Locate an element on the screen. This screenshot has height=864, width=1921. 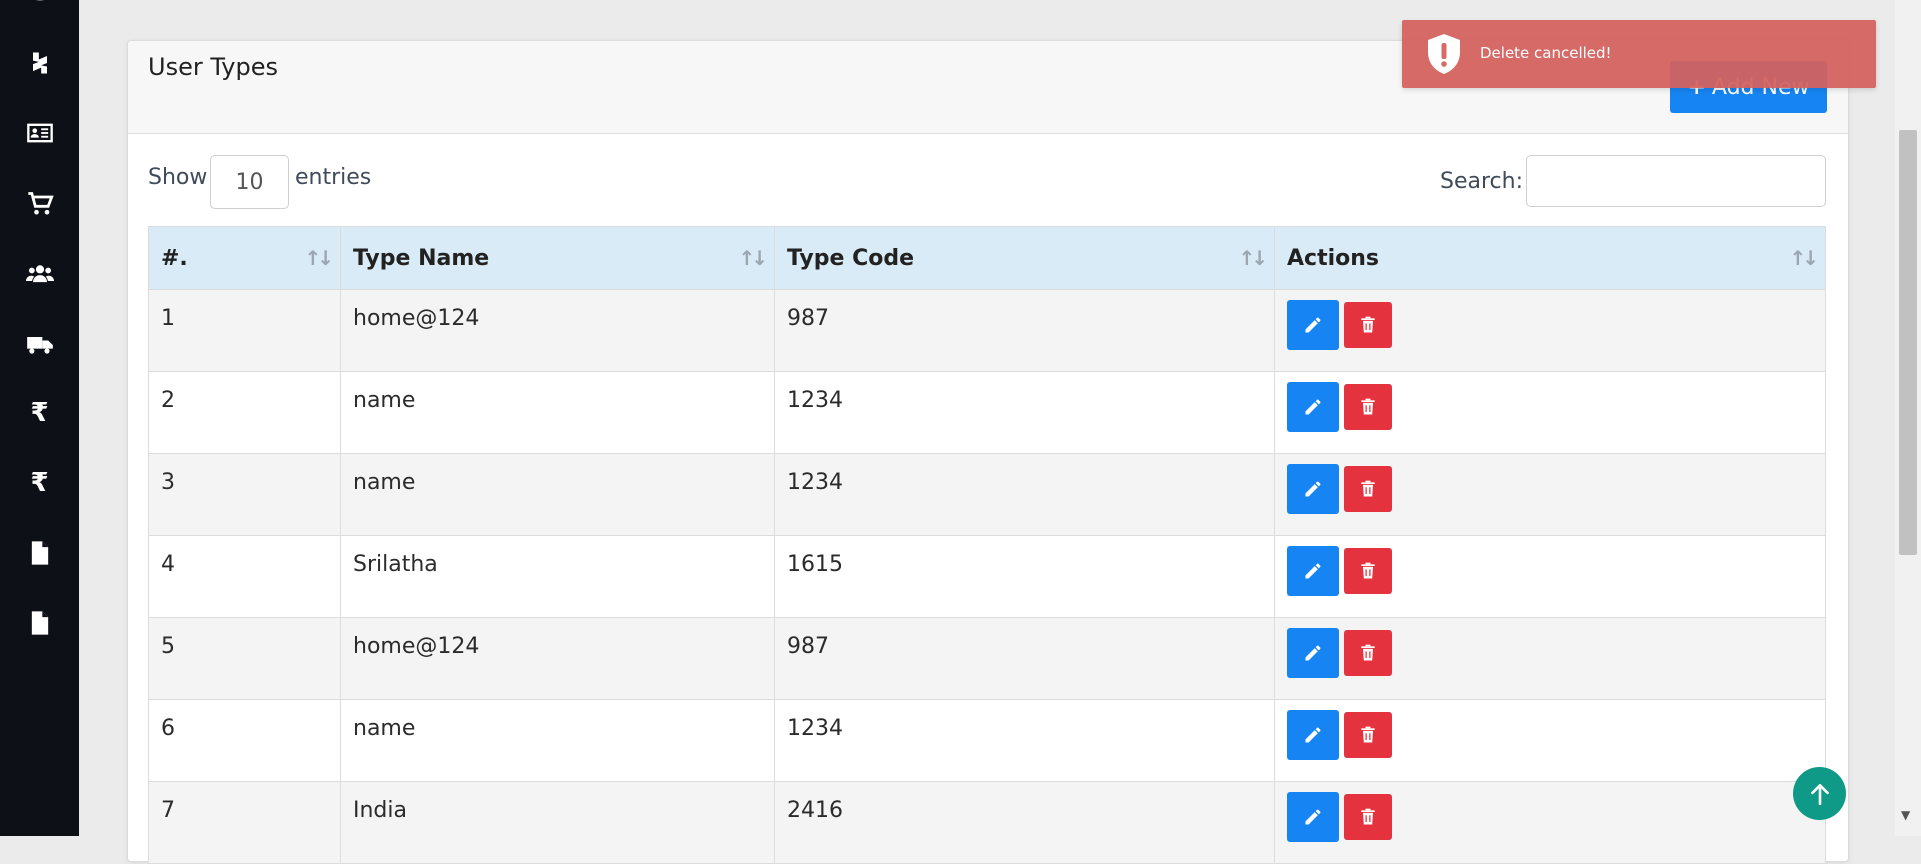
brand-s-icon is located at coordinates (39, 63).